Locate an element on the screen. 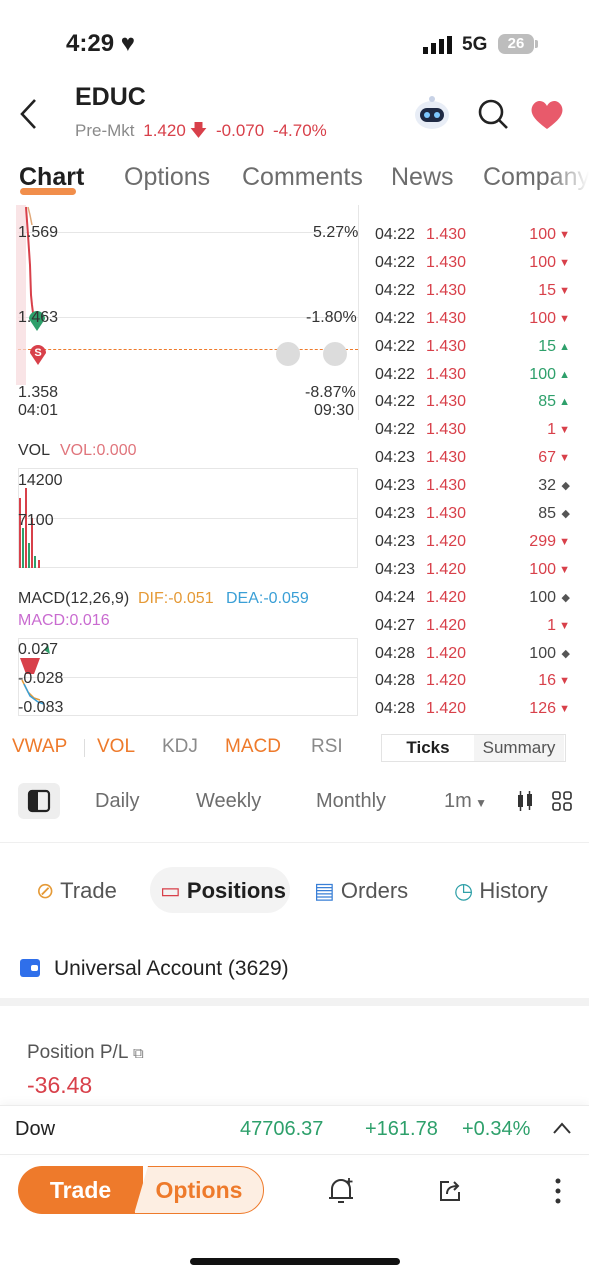 This screenshot has width=589, height=1278. indicator-macd: MACD is located at coordinates (253, 747).